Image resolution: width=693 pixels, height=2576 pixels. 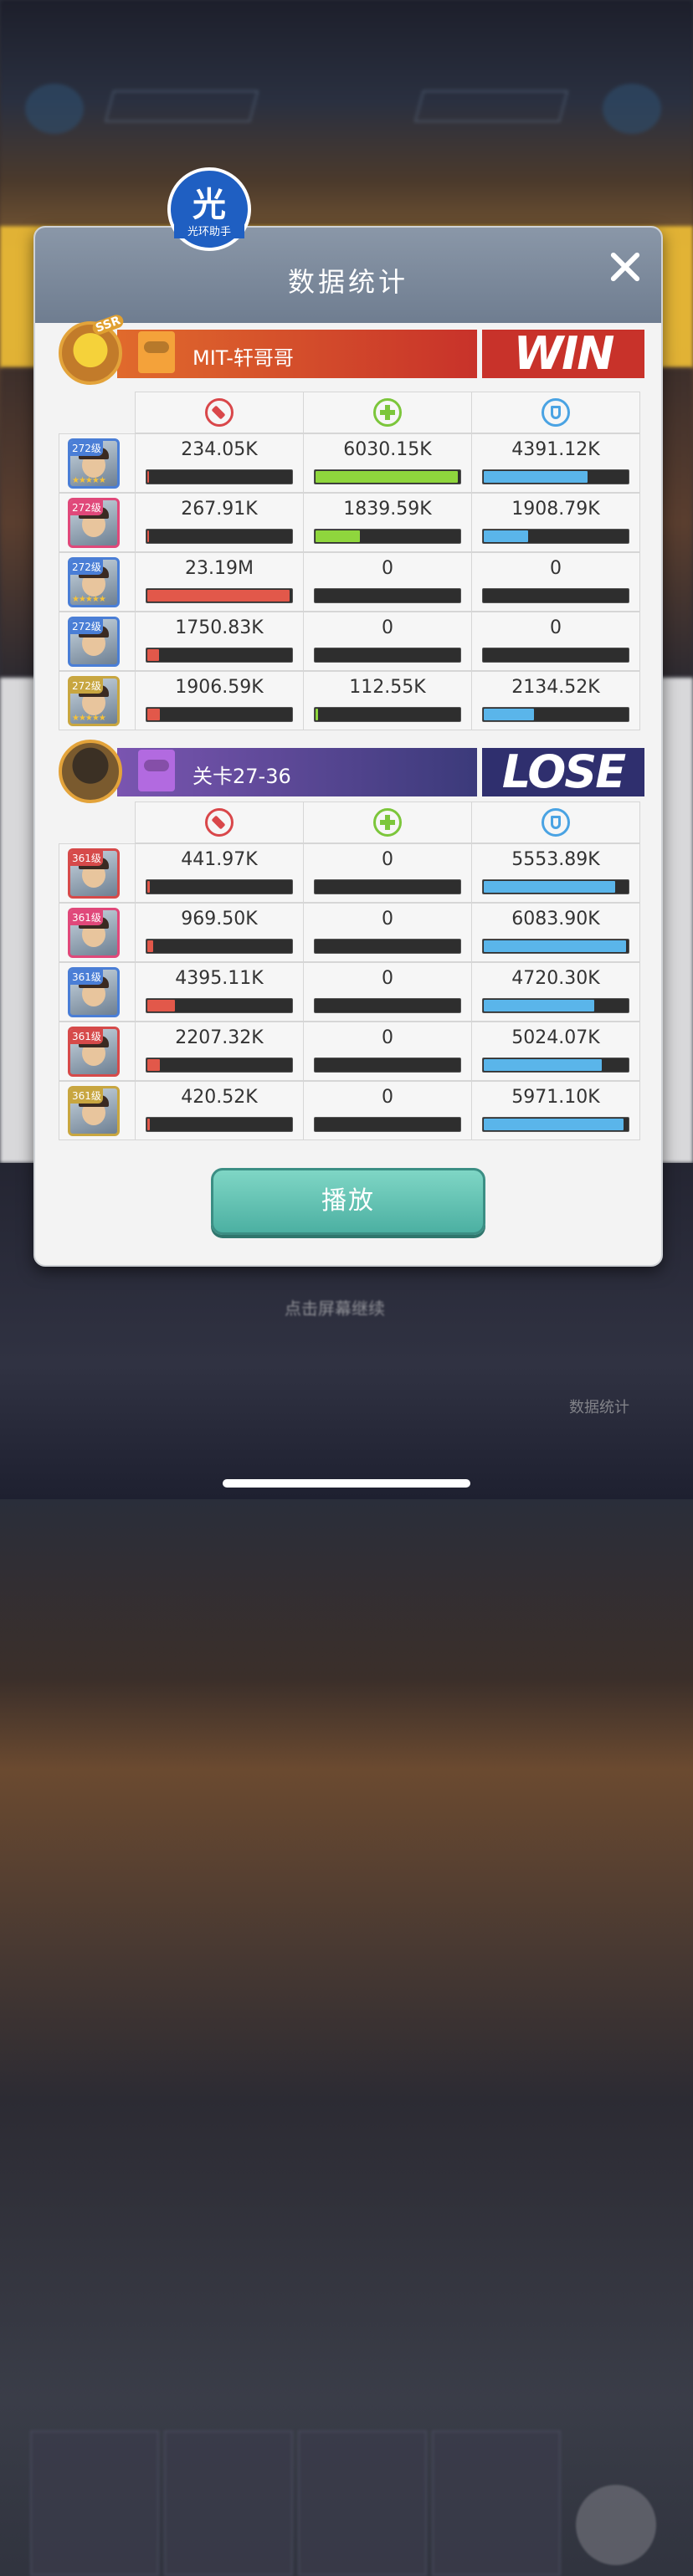 What do you see at coordinates (219, 687) in the screenshot?
I see `damage-value: 1906.59K` at bounding box center [219, 687].